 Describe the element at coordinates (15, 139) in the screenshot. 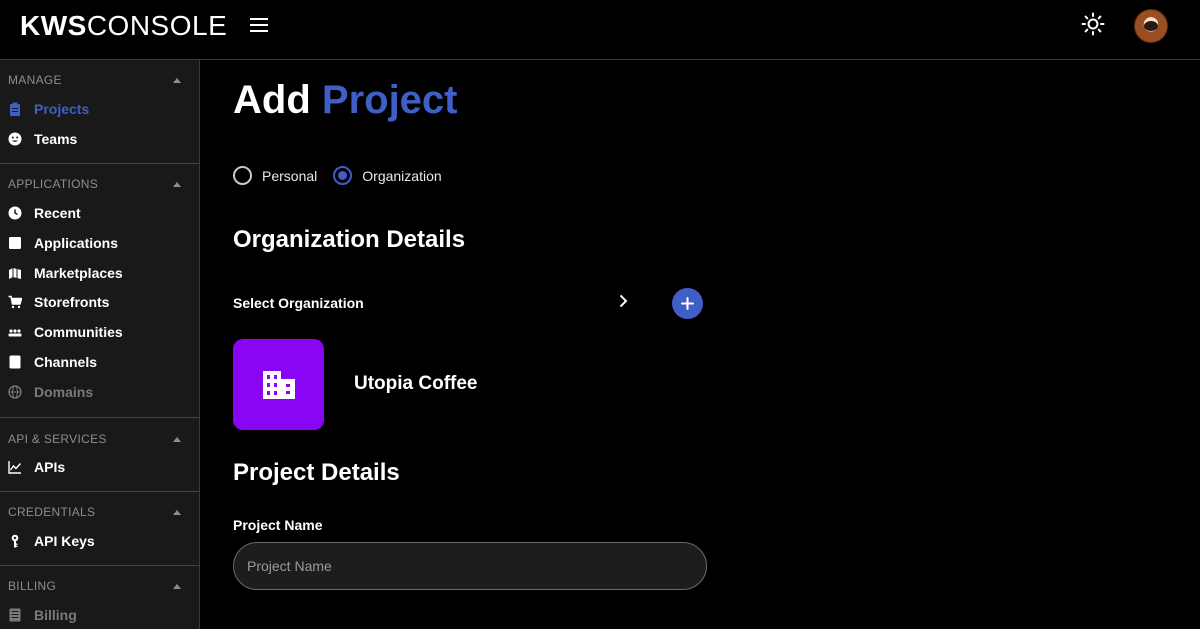

I see `face-icon` at that location.